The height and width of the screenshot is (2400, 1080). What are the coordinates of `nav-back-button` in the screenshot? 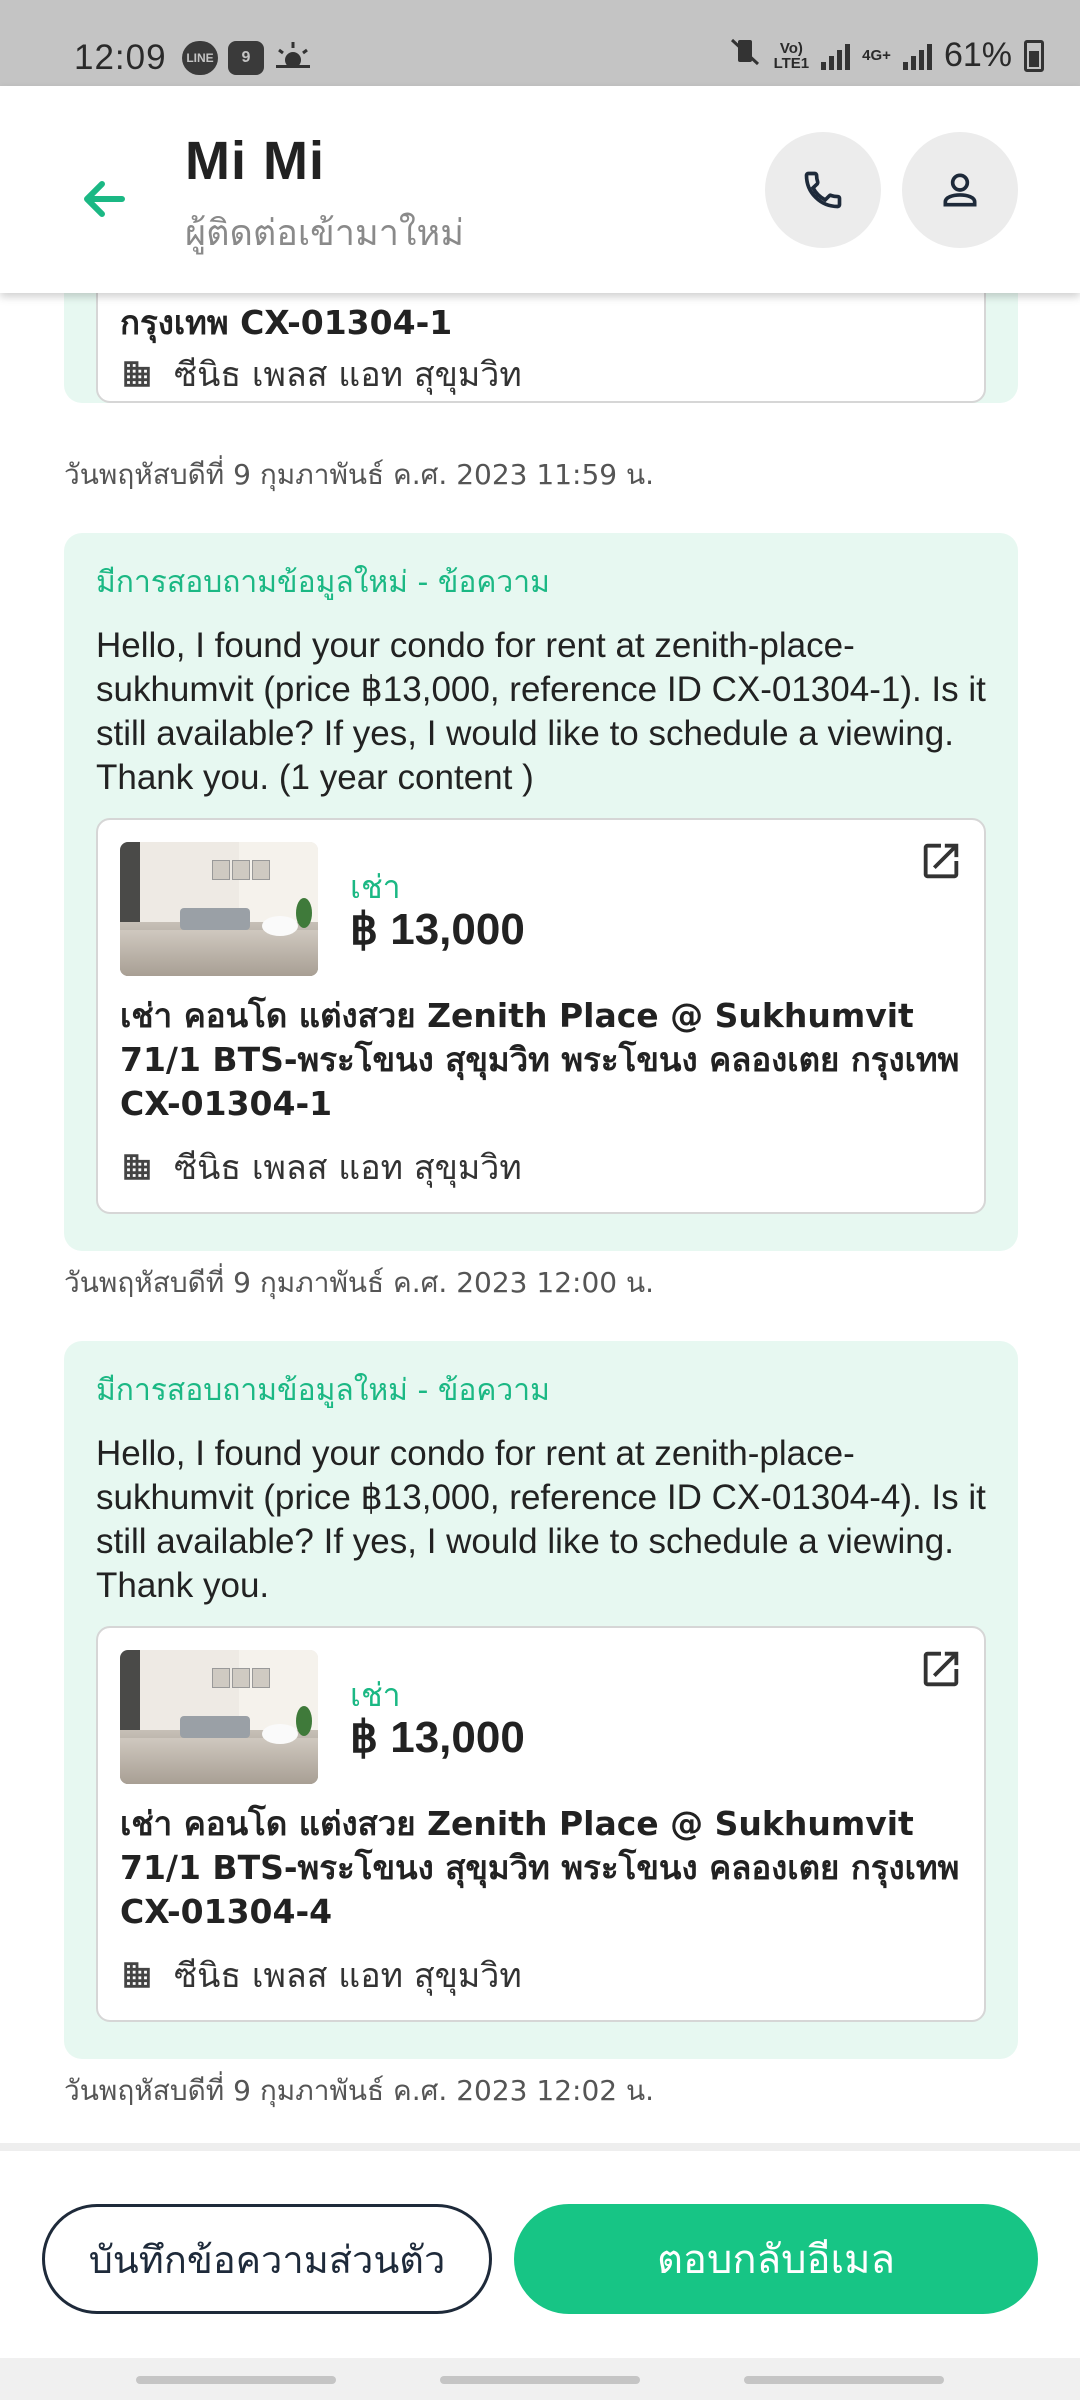 It's located at (844, 2380).